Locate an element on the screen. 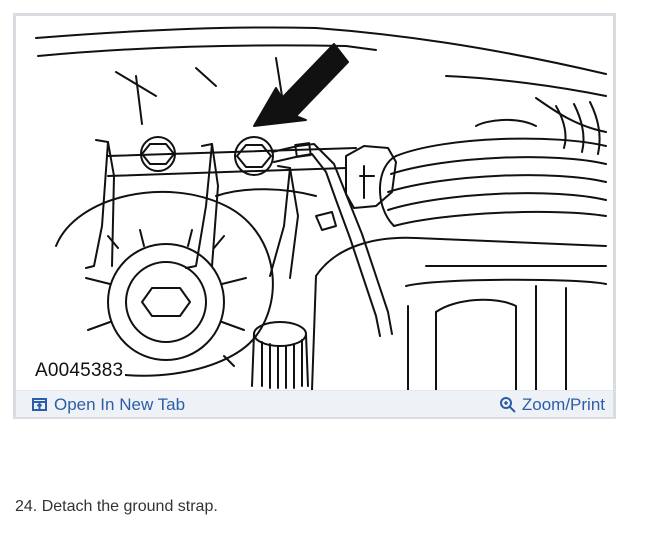 This screenshot has height=535, width=667. zoom-print-label: Zoom/Print is located at coordinates (563, 404).